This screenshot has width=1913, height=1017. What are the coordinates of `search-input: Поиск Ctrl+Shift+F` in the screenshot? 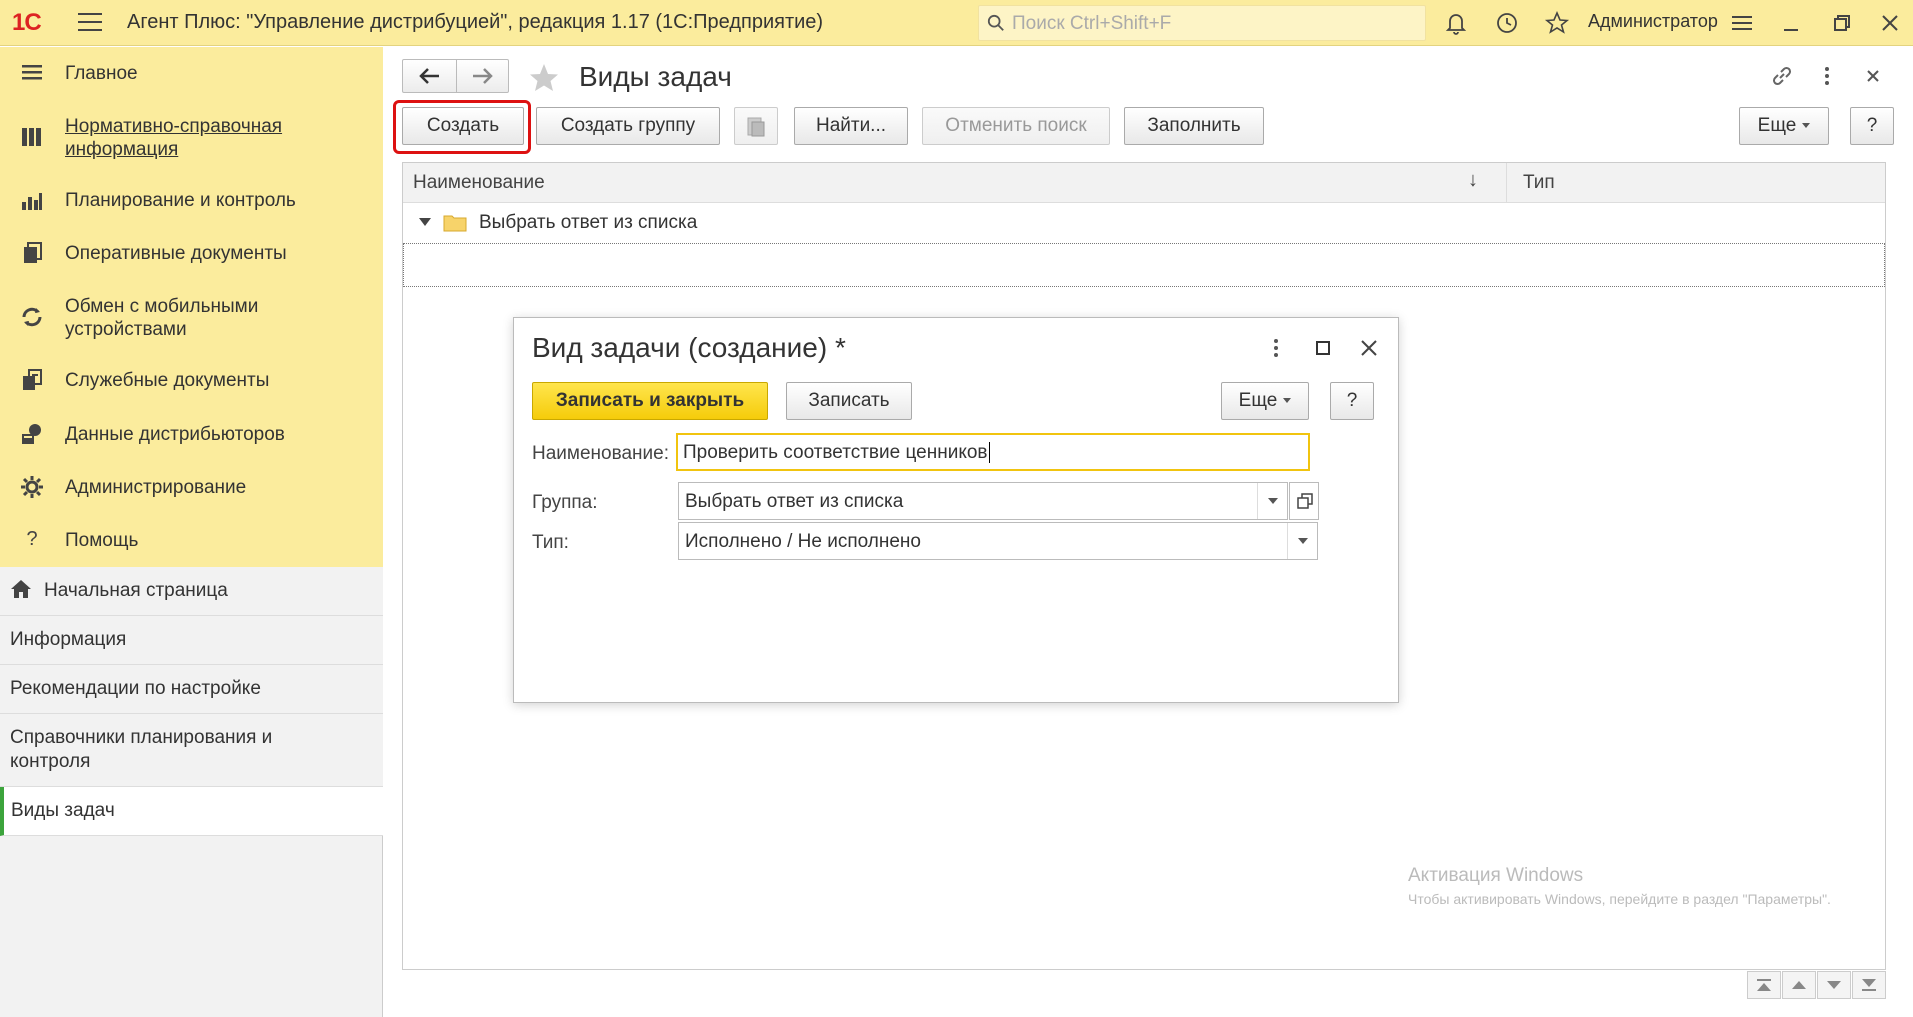 It's located at (1202, 23).